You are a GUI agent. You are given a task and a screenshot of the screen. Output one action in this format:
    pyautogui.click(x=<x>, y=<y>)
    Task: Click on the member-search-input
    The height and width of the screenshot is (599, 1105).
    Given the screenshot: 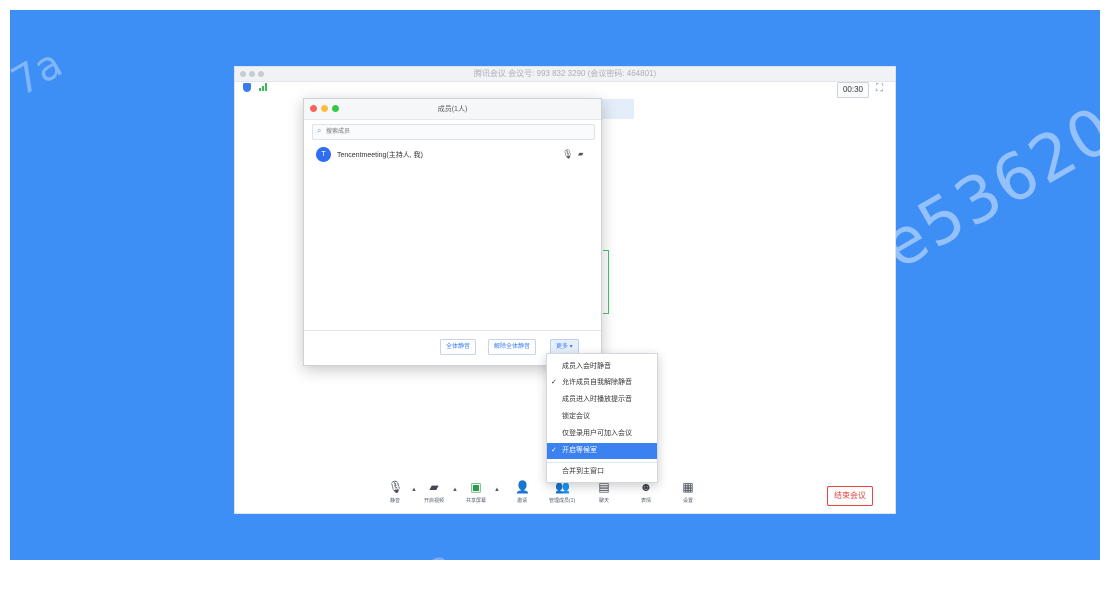 What is the action you would take?
    pyautogui.click(x=451, y=131)
    